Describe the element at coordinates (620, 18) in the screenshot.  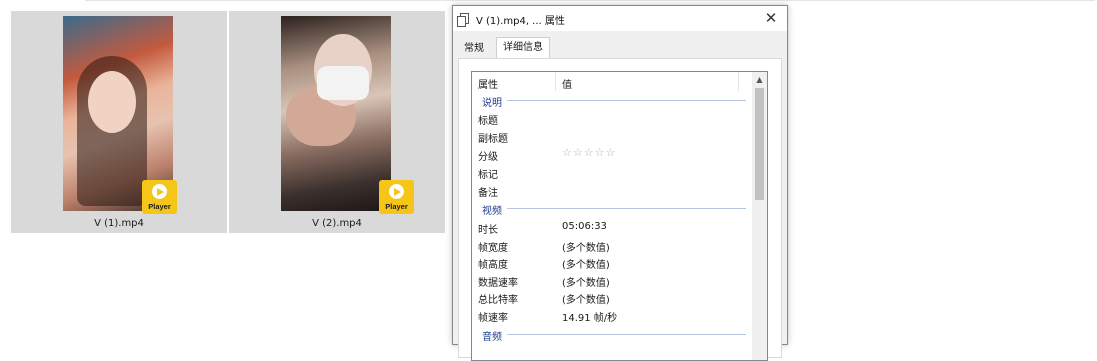
I see `dialog-titlebar: V (1).mp4, ... 属性 ✕` at that location.